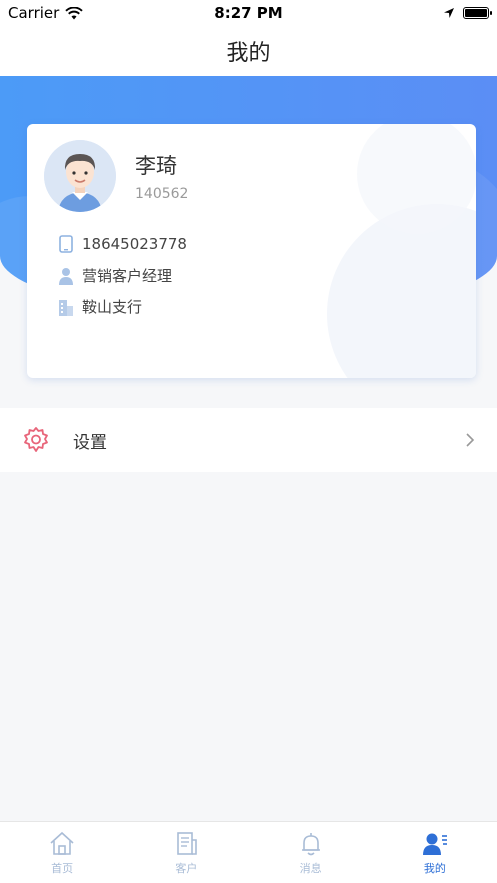 This screenshot has width=497, height=883. What do you see at coordinates (248, 440) in the screenshot?
I see `settings-row: 设置` at bounding box center [248, 440].